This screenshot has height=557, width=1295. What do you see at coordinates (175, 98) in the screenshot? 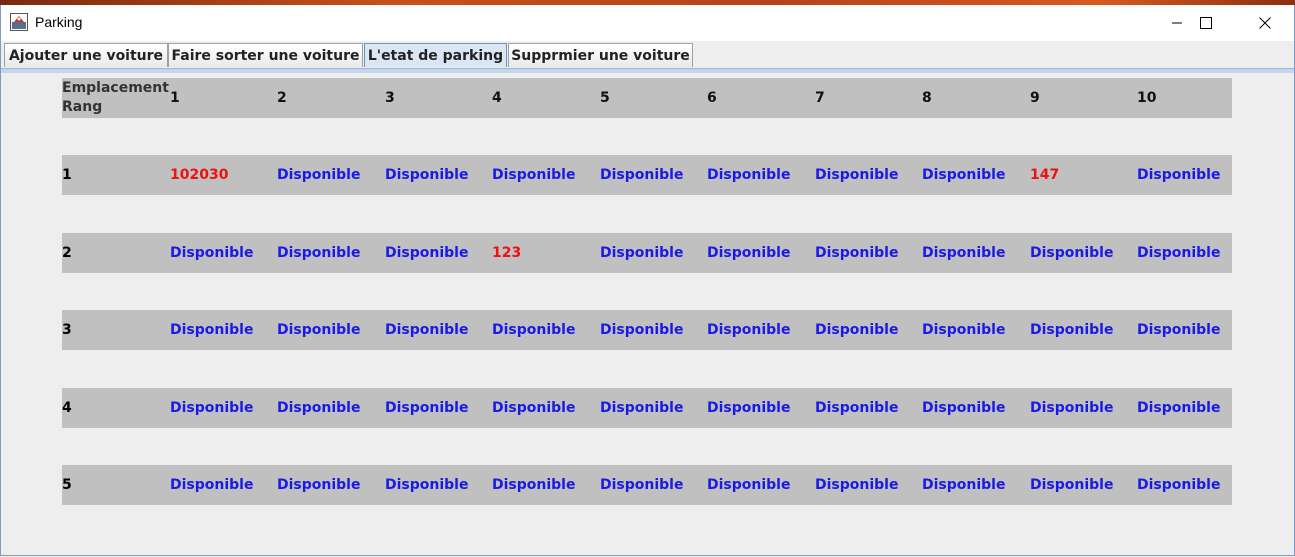
I see `column-header-1: 1` at bounding box center [175, 98].